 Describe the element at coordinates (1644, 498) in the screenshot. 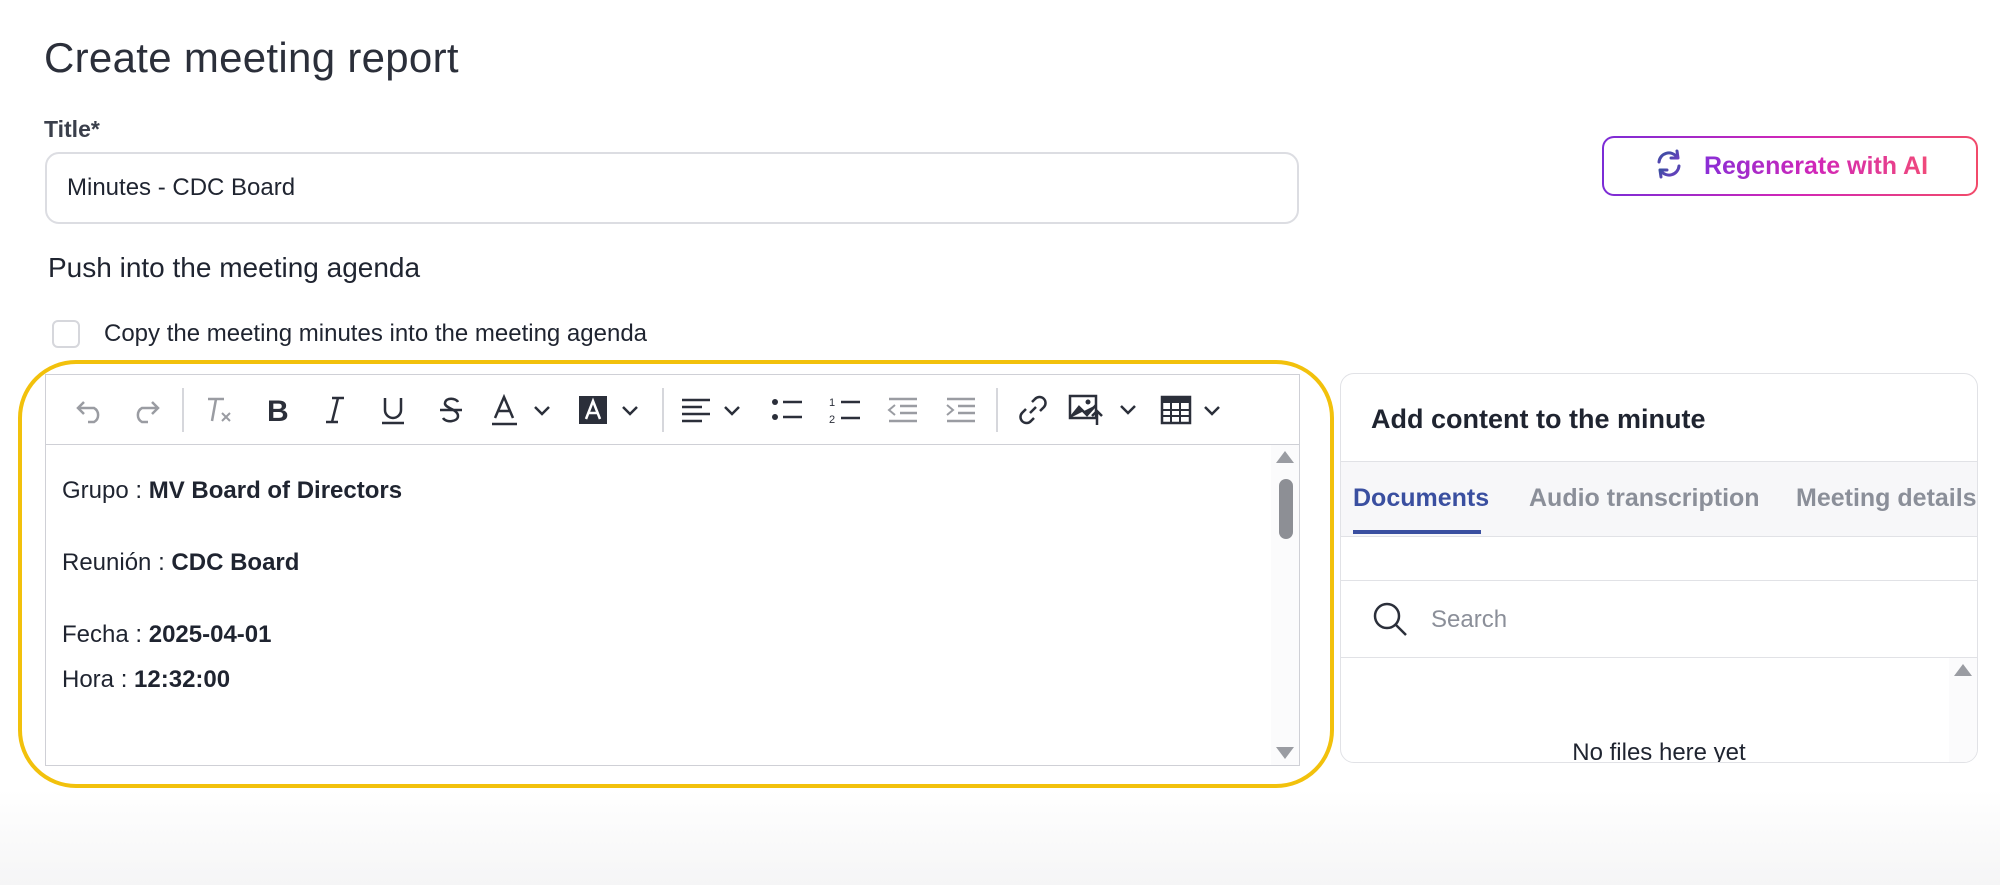

I see `tab-audio-transcription: Audio transcription` at that location.